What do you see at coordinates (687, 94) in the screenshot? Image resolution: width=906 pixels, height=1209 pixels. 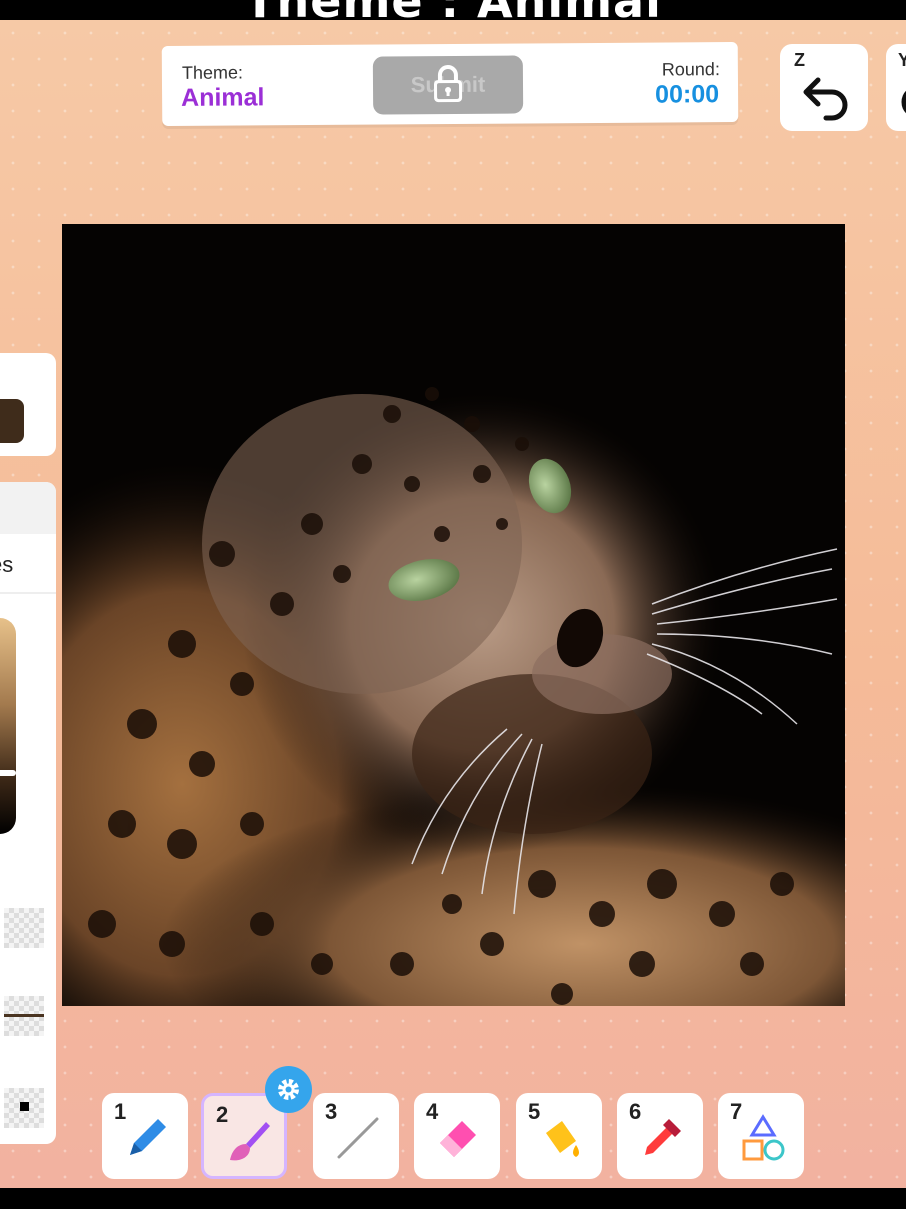 I see `round-timer: 00:00` at bounding box center [687, 94].